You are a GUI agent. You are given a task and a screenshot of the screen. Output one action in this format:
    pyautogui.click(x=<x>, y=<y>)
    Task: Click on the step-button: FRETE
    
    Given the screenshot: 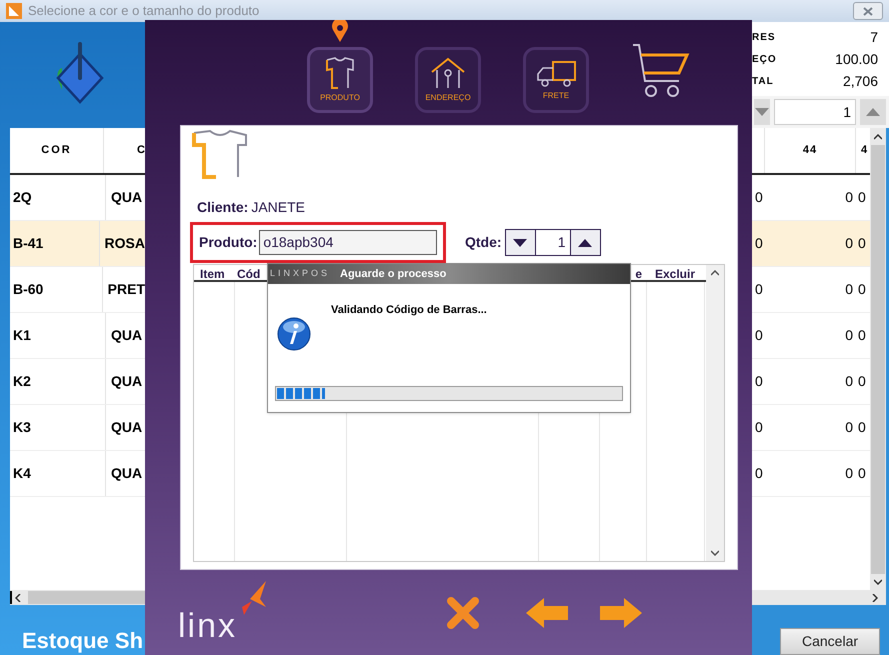 What is the action you would take?
    pyautogui.click(x=556, y=80)
    